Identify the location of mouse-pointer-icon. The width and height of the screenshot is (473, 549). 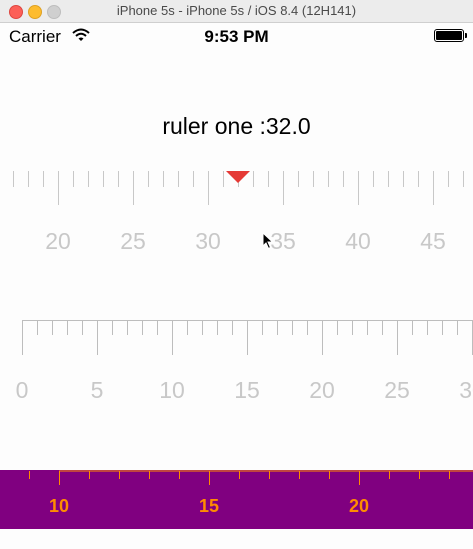
(268, 241).